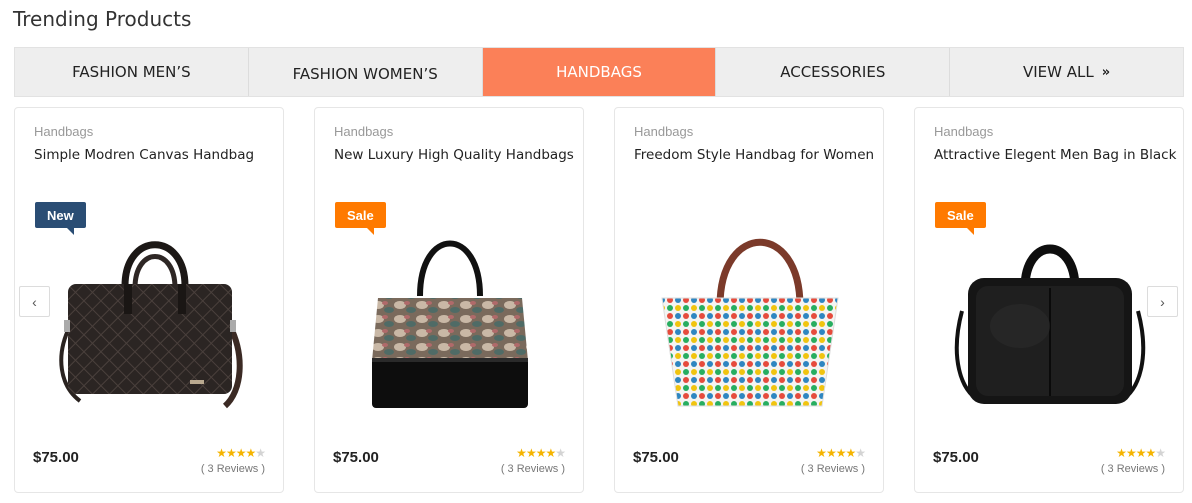 The image size is (1192, 503). I want to click on tab-label: FASHION MEN’S, so click(131, 72).